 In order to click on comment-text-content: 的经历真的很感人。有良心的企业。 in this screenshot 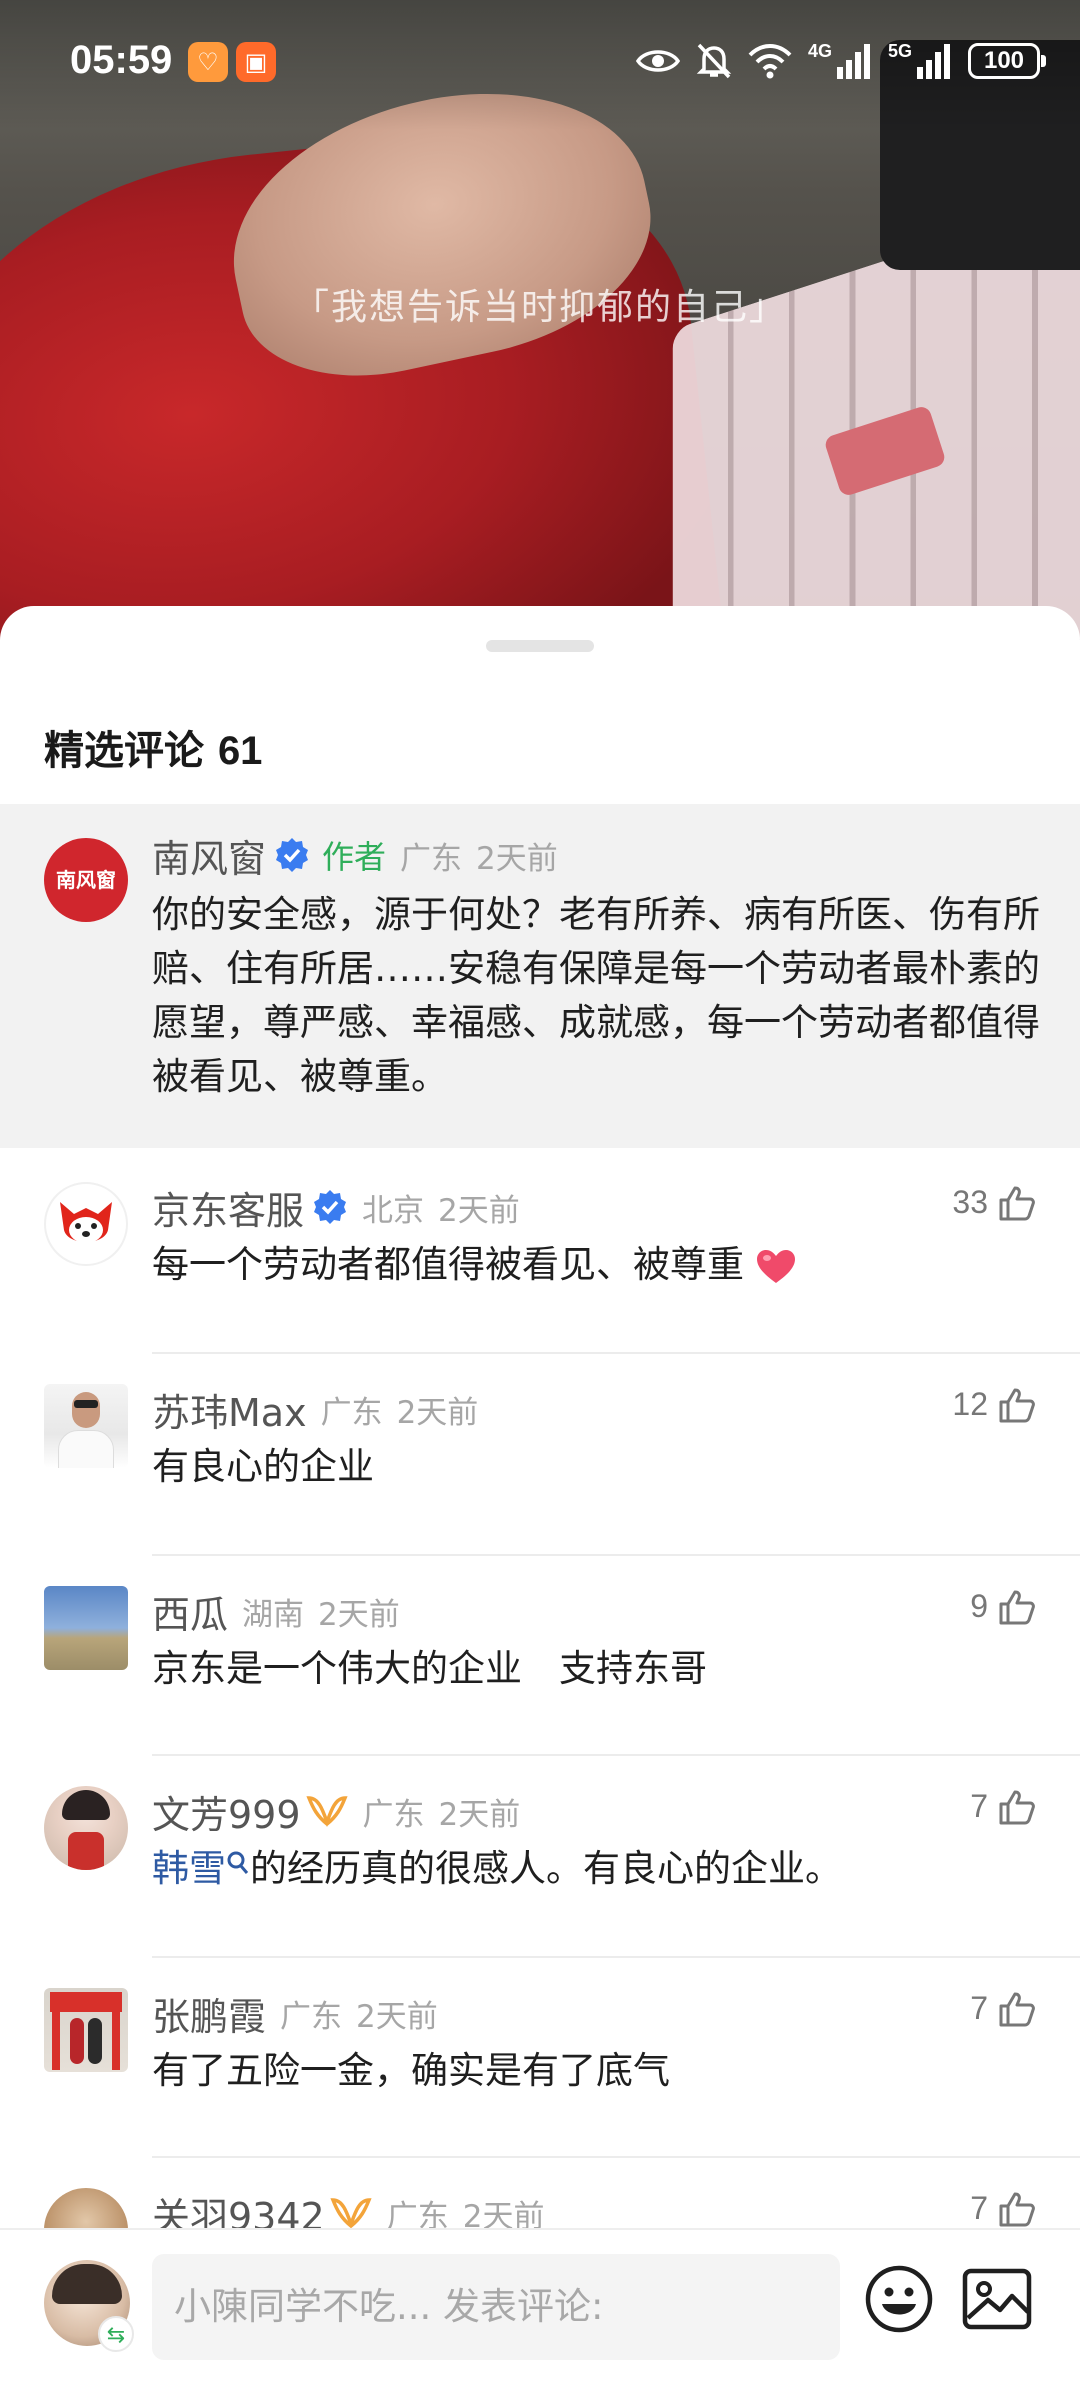, I will do `click(546, 1868)`.